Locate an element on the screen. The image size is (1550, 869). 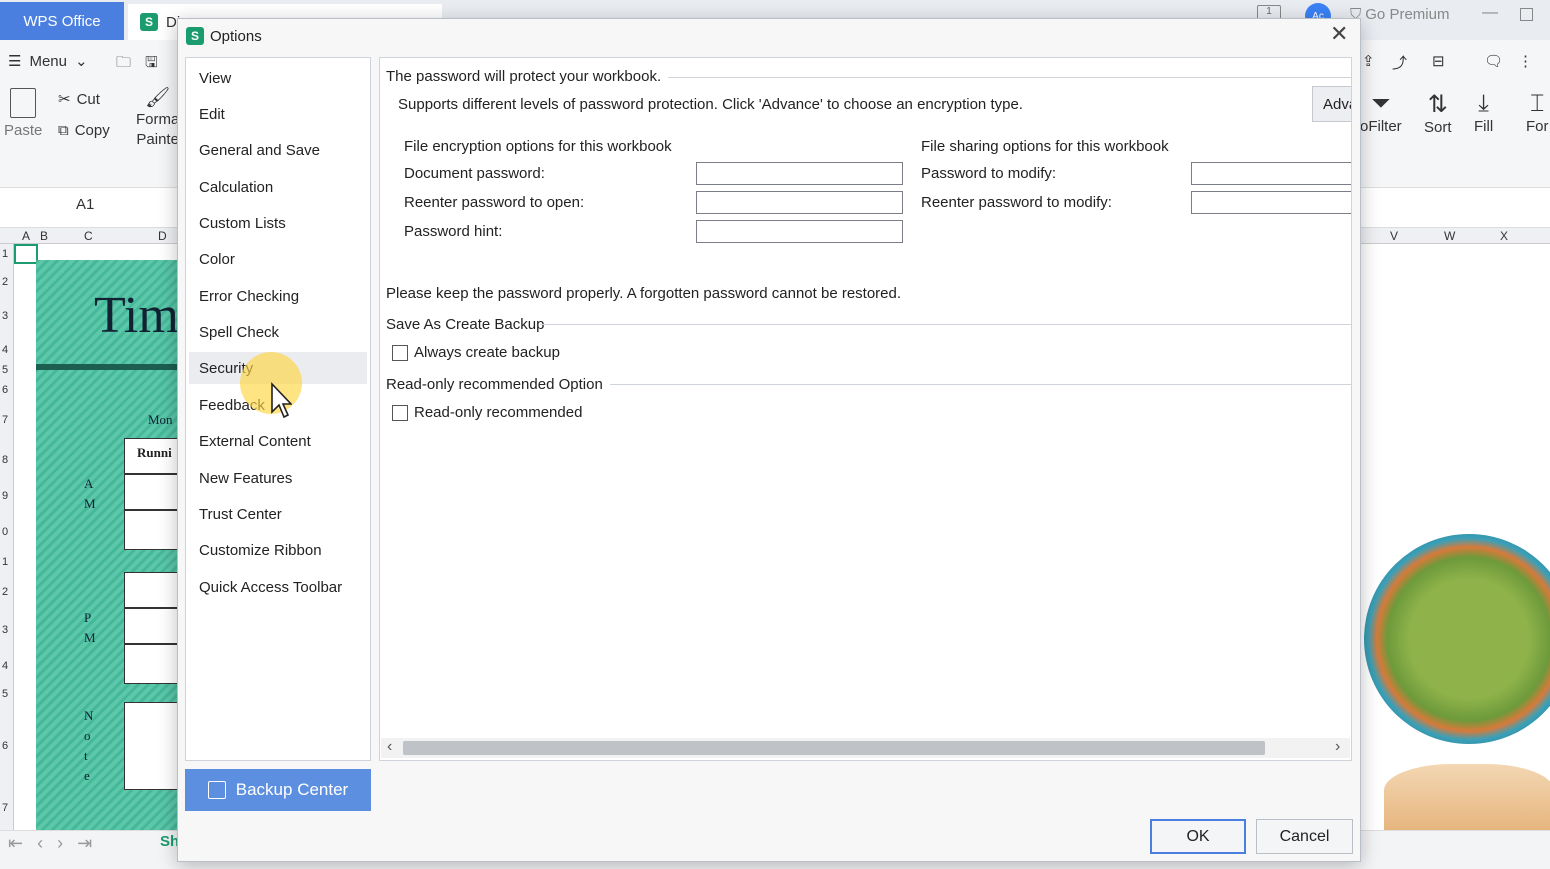
paste-icon is located at coordinates (23, 103).